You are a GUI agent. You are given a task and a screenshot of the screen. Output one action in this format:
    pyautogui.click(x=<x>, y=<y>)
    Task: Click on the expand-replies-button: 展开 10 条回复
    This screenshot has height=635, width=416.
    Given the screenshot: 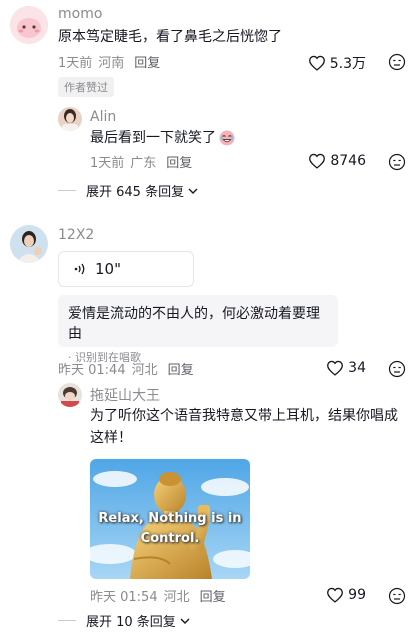 What is the action you would take?
    pyautogui.click(x=124, y=620)
    